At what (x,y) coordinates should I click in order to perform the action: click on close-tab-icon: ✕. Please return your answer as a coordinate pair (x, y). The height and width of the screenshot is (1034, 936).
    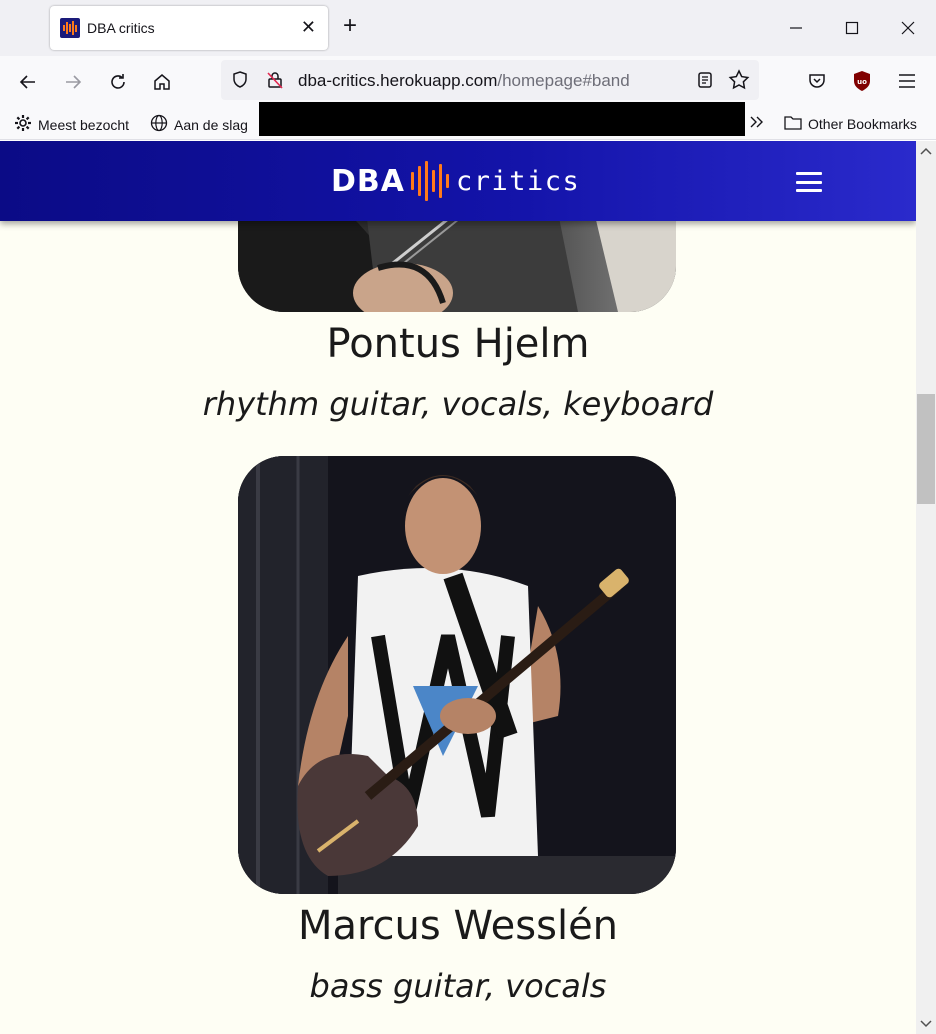
    Looking at the image, I should click on (308, 27).